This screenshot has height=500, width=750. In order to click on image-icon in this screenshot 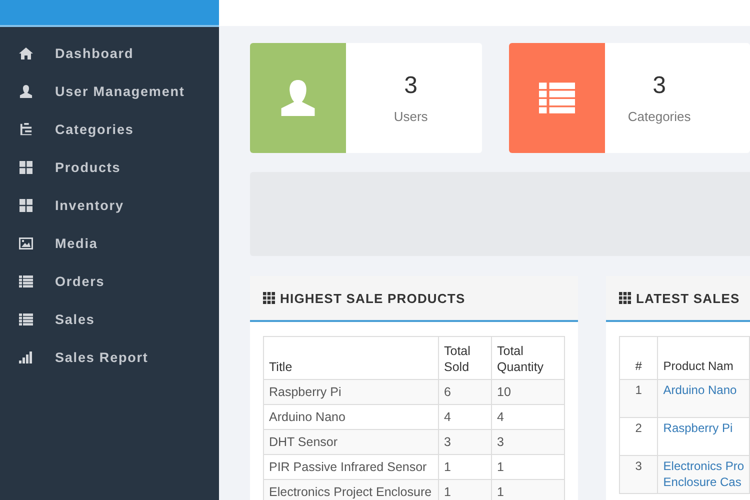, I will do `click(26, 243)`.